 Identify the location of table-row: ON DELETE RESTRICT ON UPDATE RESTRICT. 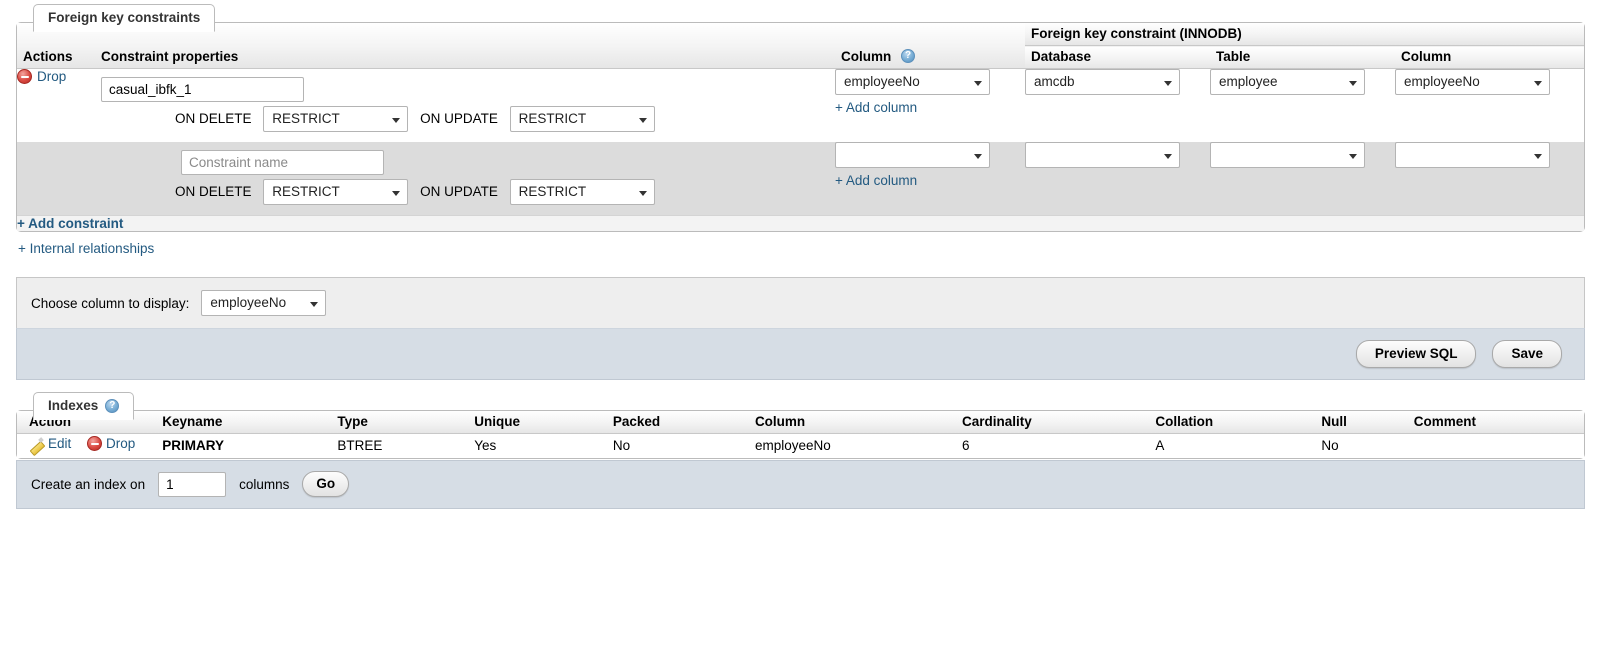
(800, 179).